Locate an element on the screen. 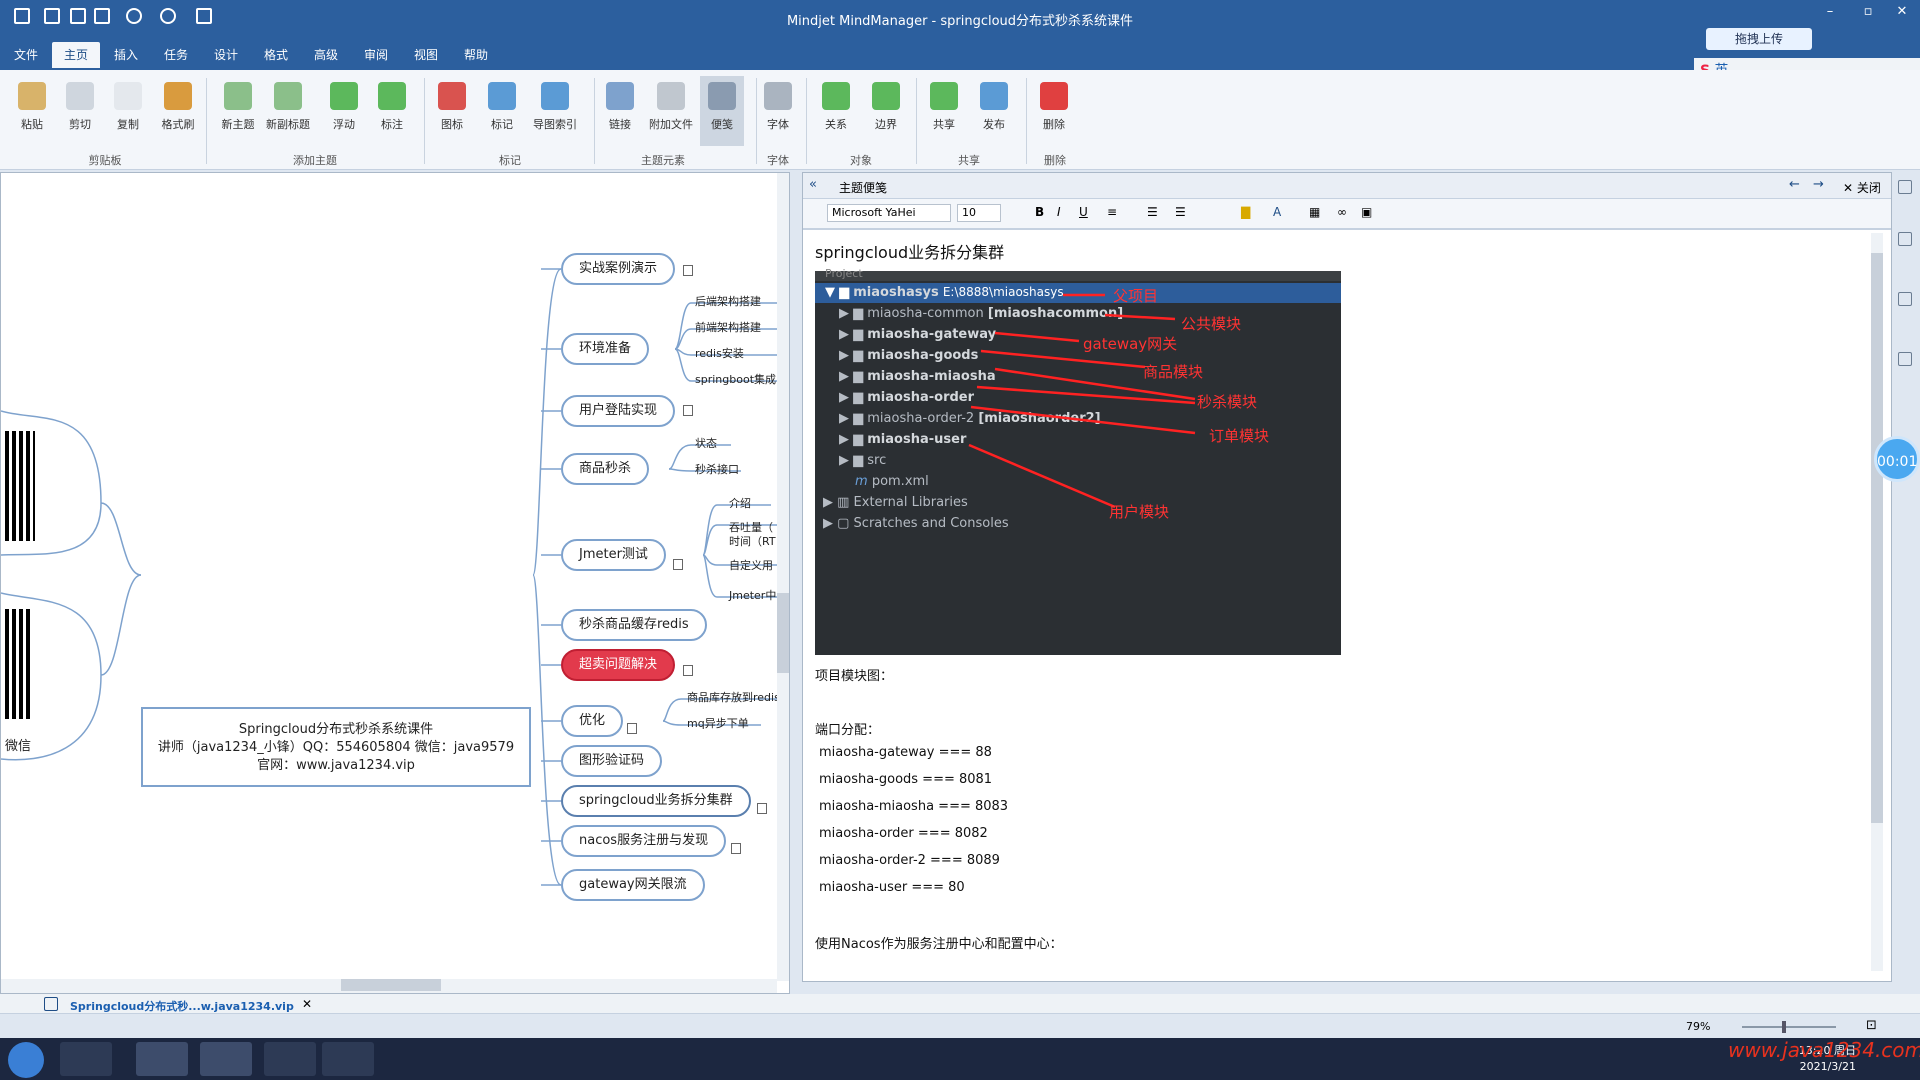  app-sogou-icon is located at coordinates (86, 1059).